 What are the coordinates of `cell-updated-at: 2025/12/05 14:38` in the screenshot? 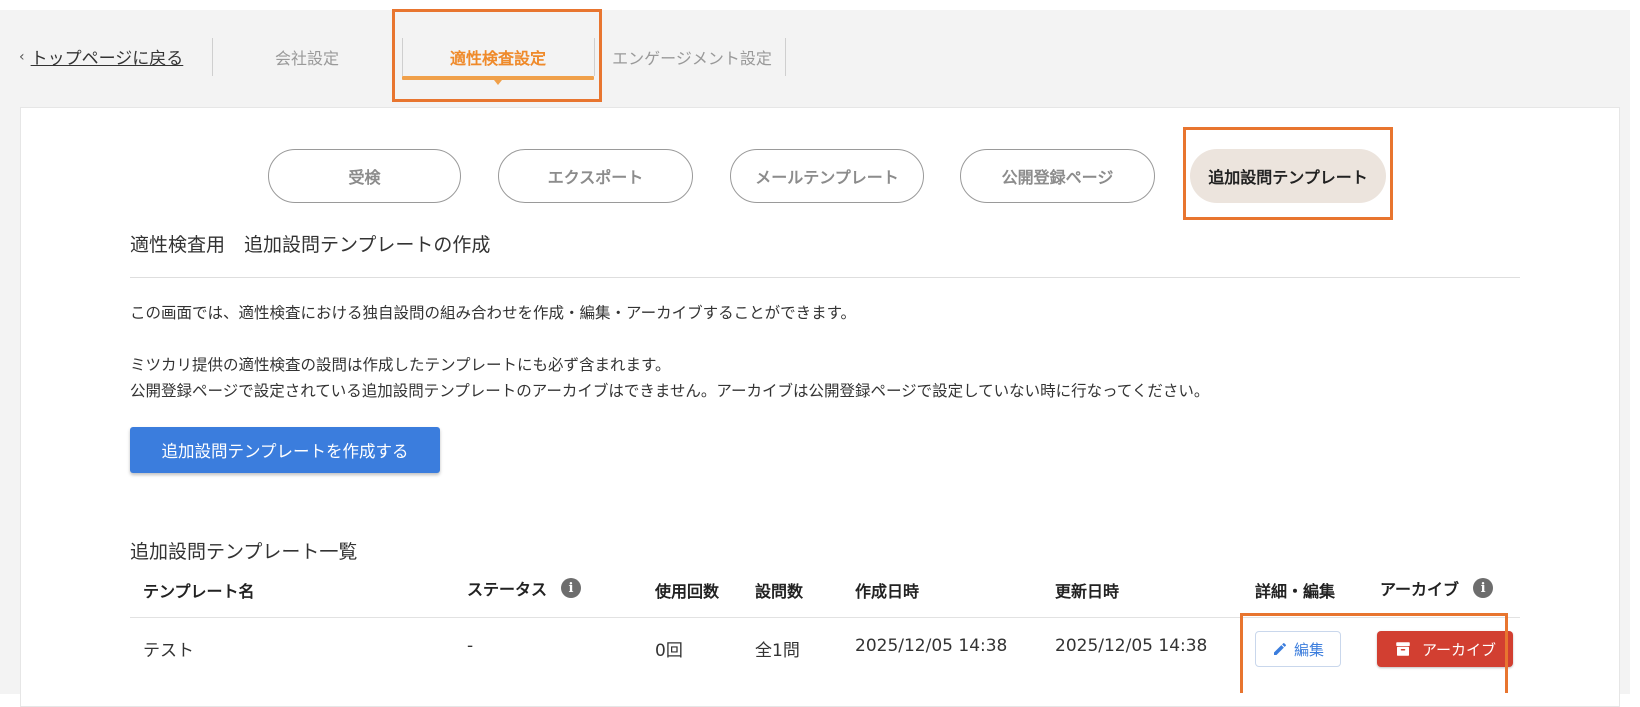 It's located at (1131, 646).